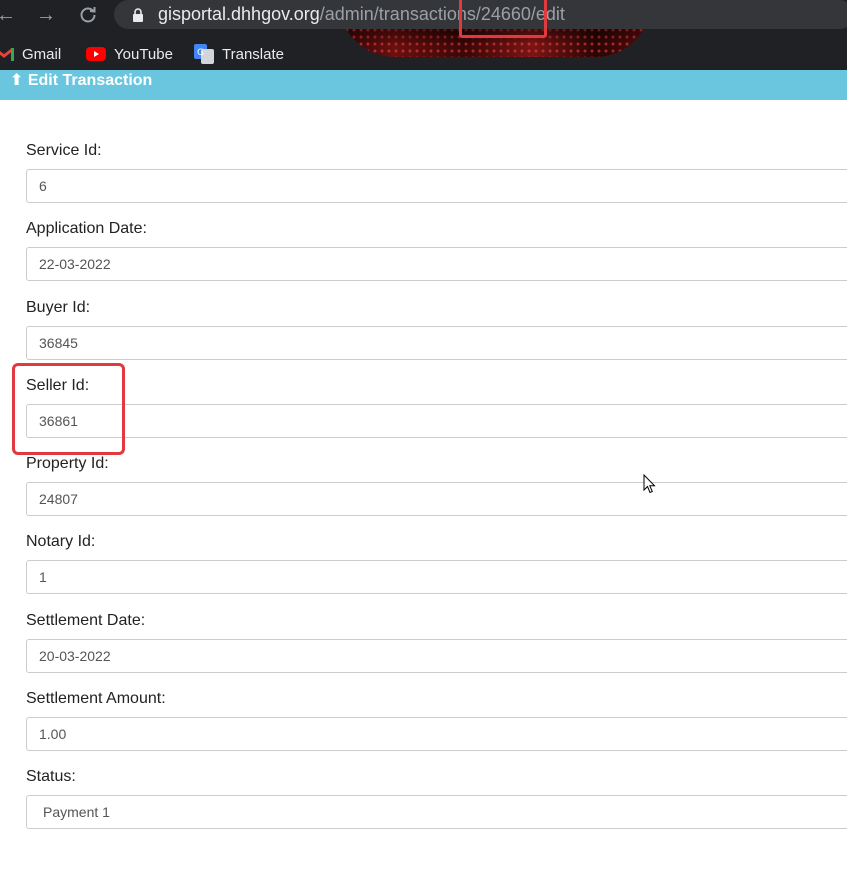 The image size is (847, 896). I want to click on notary-id-label: Notary Id:, so click(61, 542).